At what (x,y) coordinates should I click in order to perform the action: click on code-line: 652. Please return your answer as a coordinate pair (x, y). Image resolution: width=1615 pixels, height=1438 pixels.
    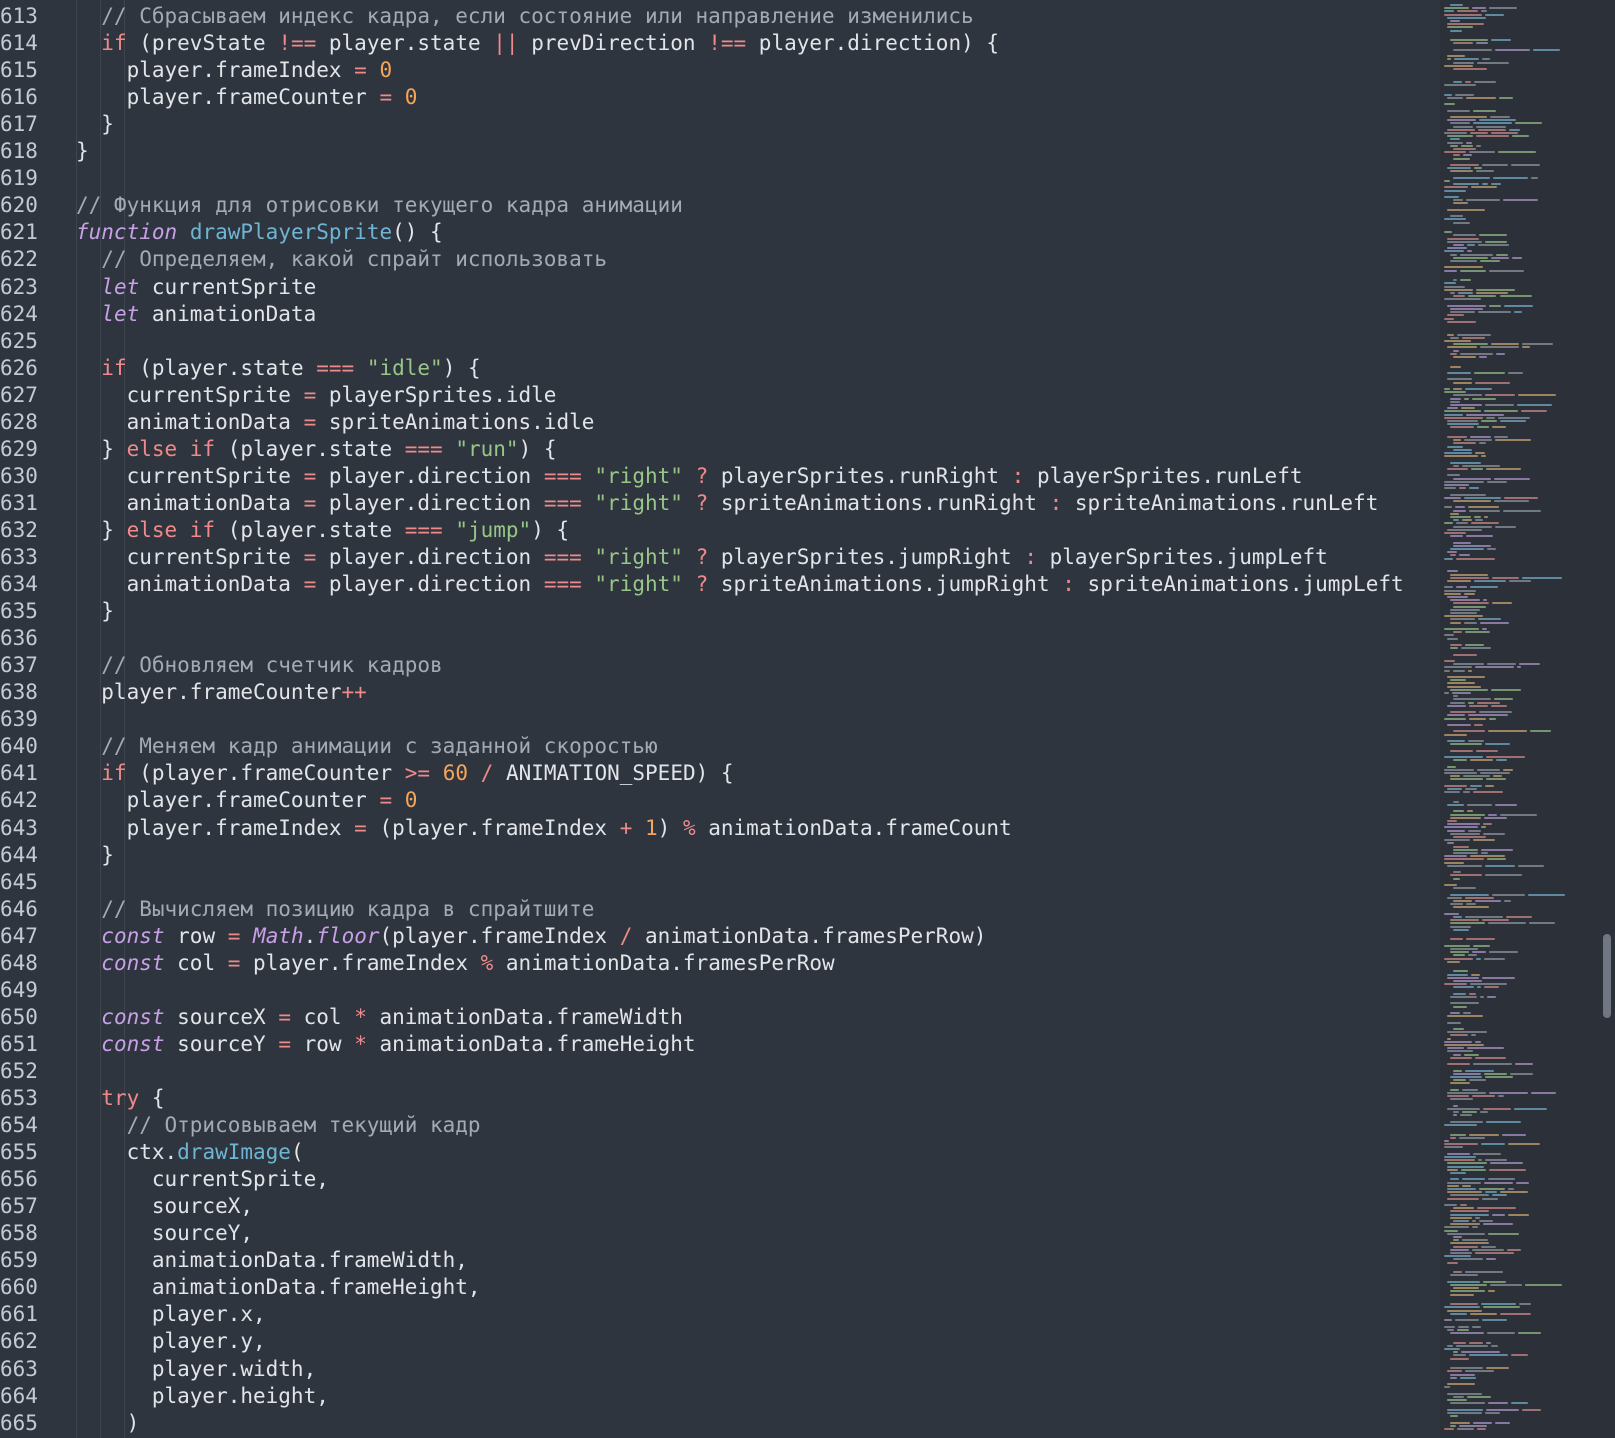
    Looking at the image, I should click on (720, 1071).